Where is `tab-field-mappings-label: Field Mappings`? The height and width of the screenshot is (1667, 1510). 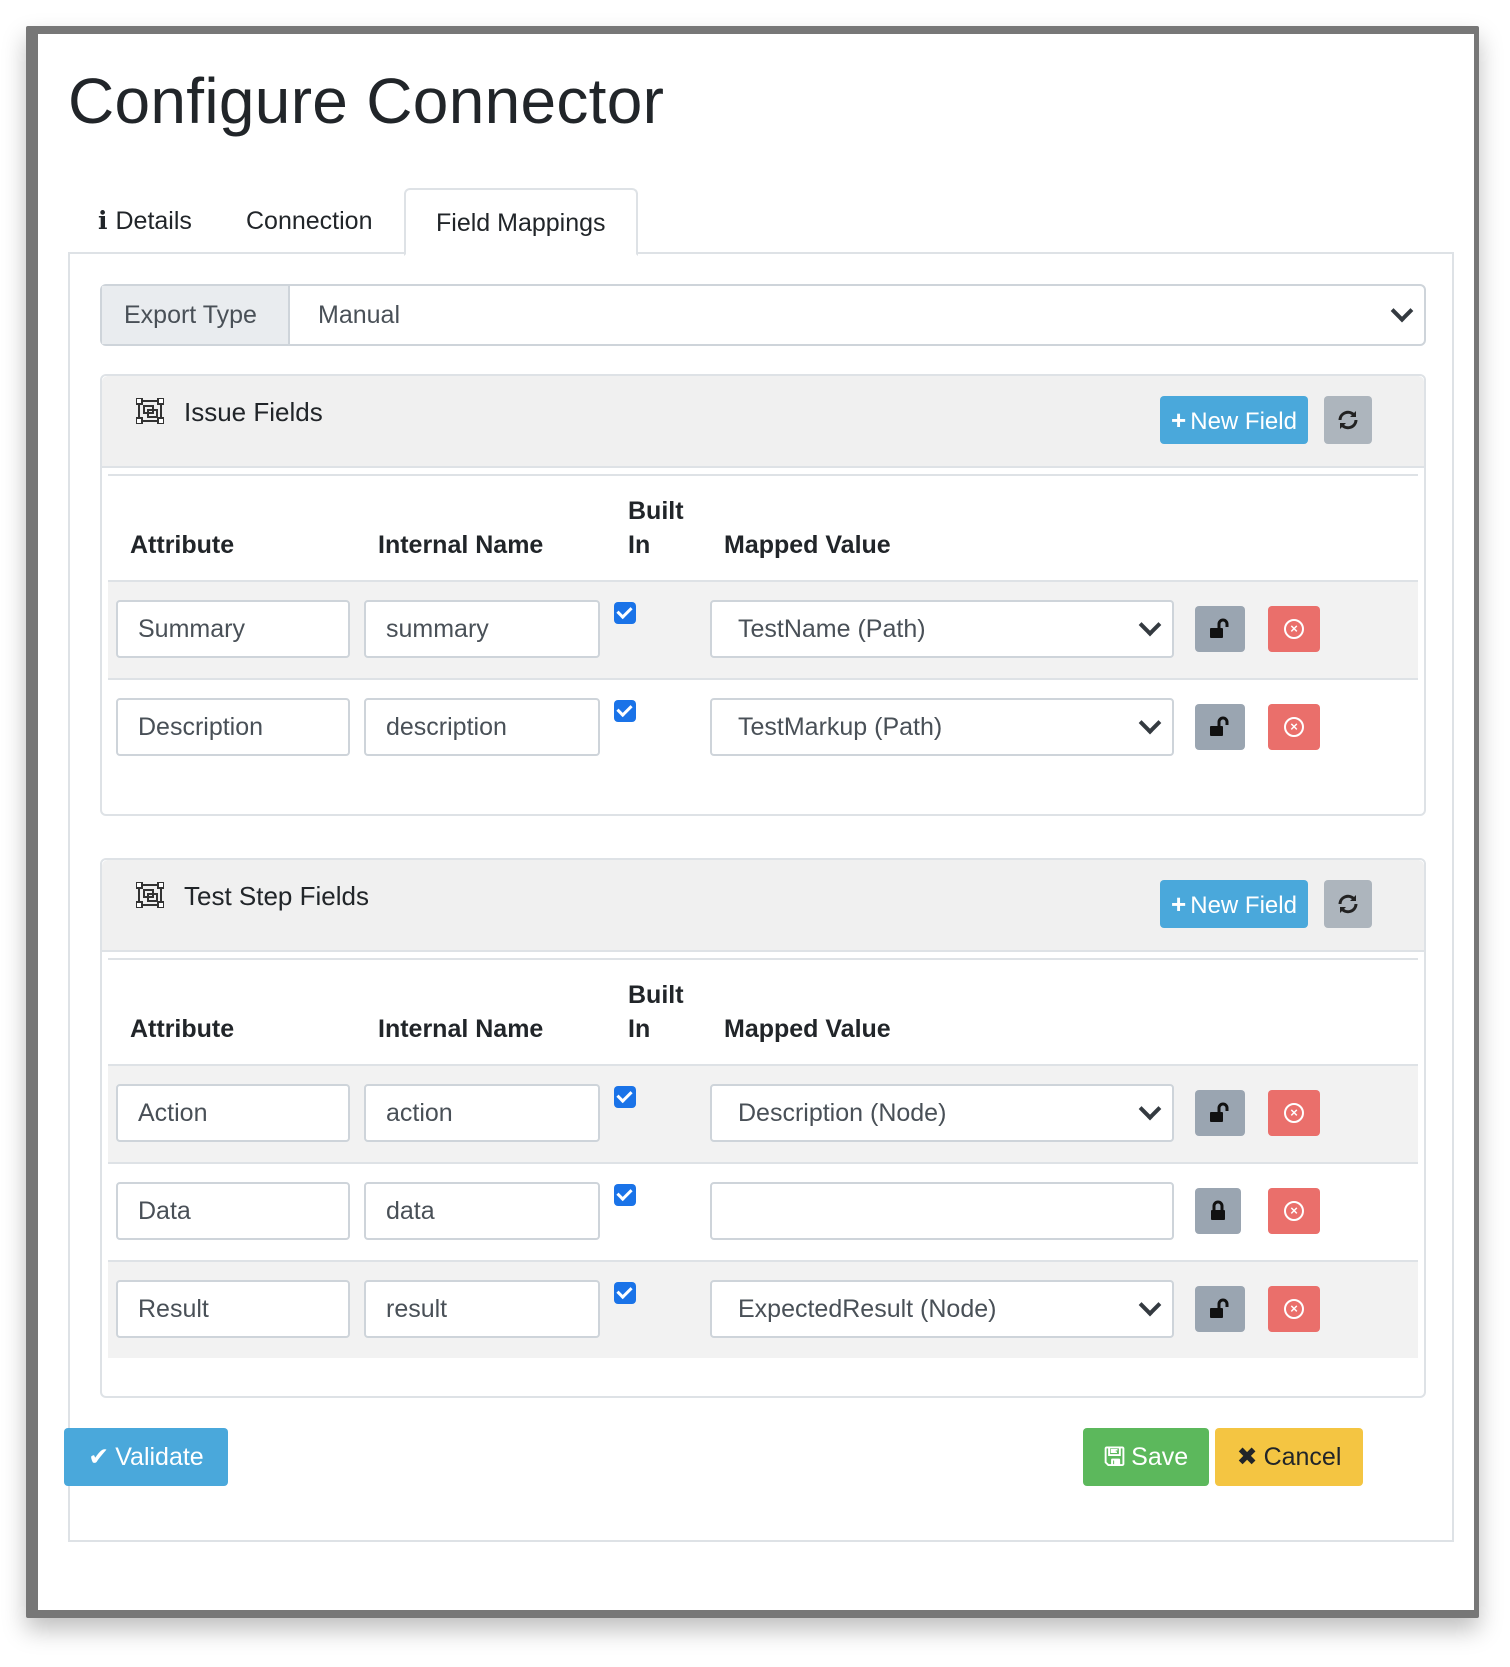 tab-field-mappings-label: Field Mappings is located at coordinates (521, 223).